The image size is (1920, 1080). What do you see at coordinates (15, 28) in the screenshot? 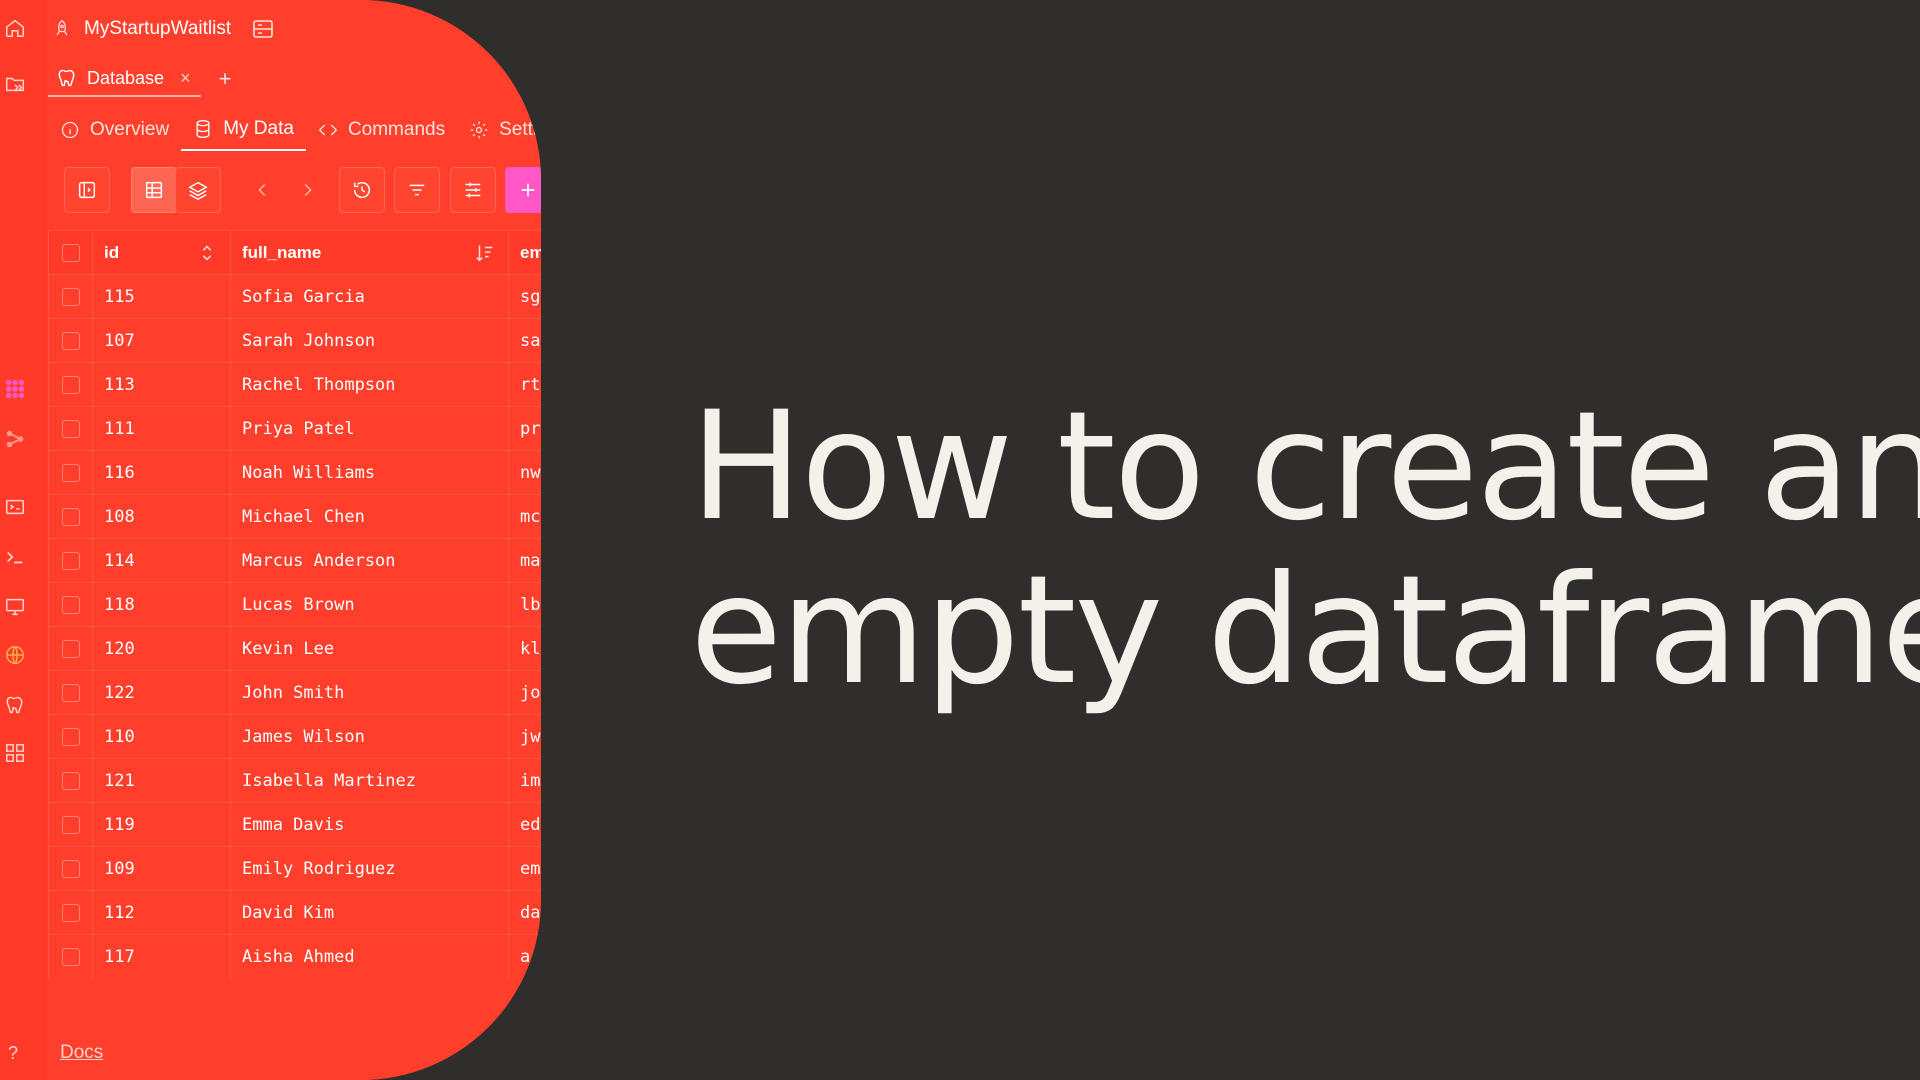
I see `home-icon` at bounding box center [15, 28].